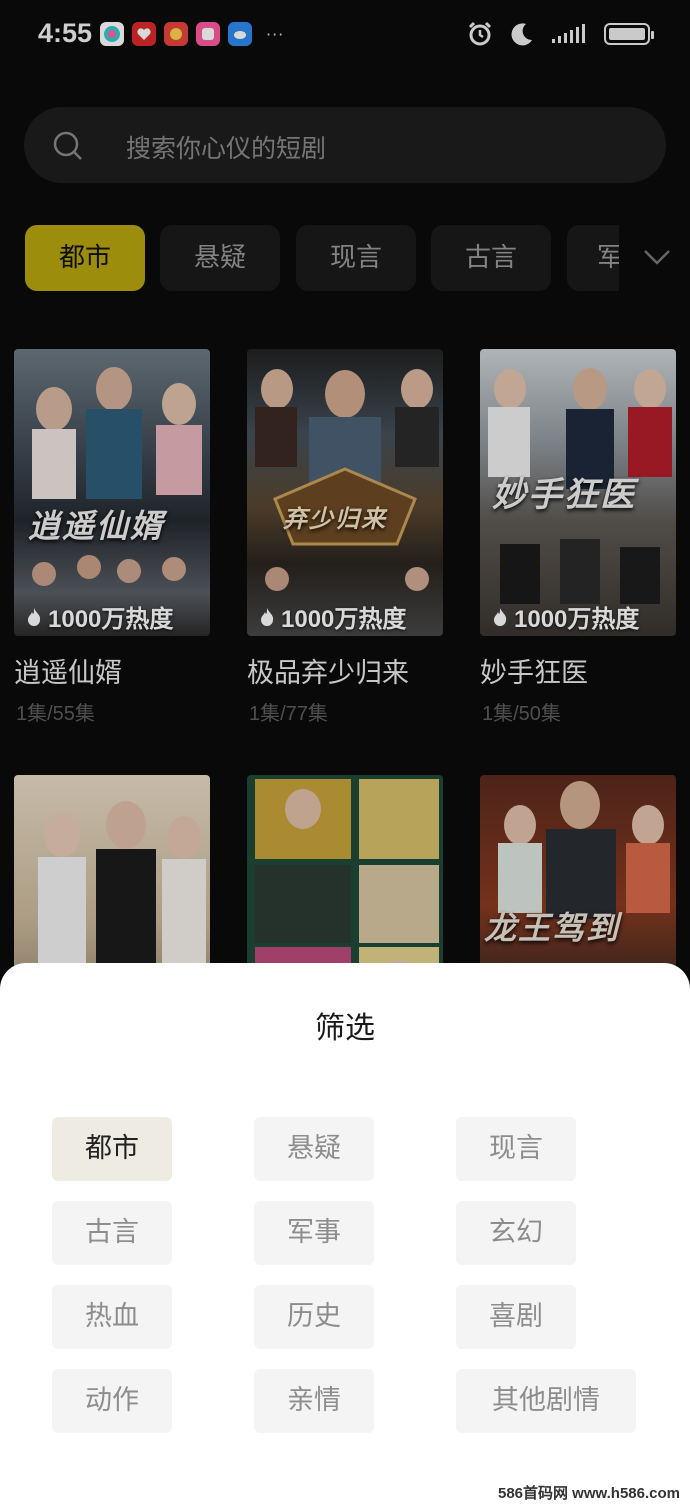  Describe the element at coordinates (588, 1493) in the screenshot. I see `watermark: 586首码网 www.h586.com` at that location.